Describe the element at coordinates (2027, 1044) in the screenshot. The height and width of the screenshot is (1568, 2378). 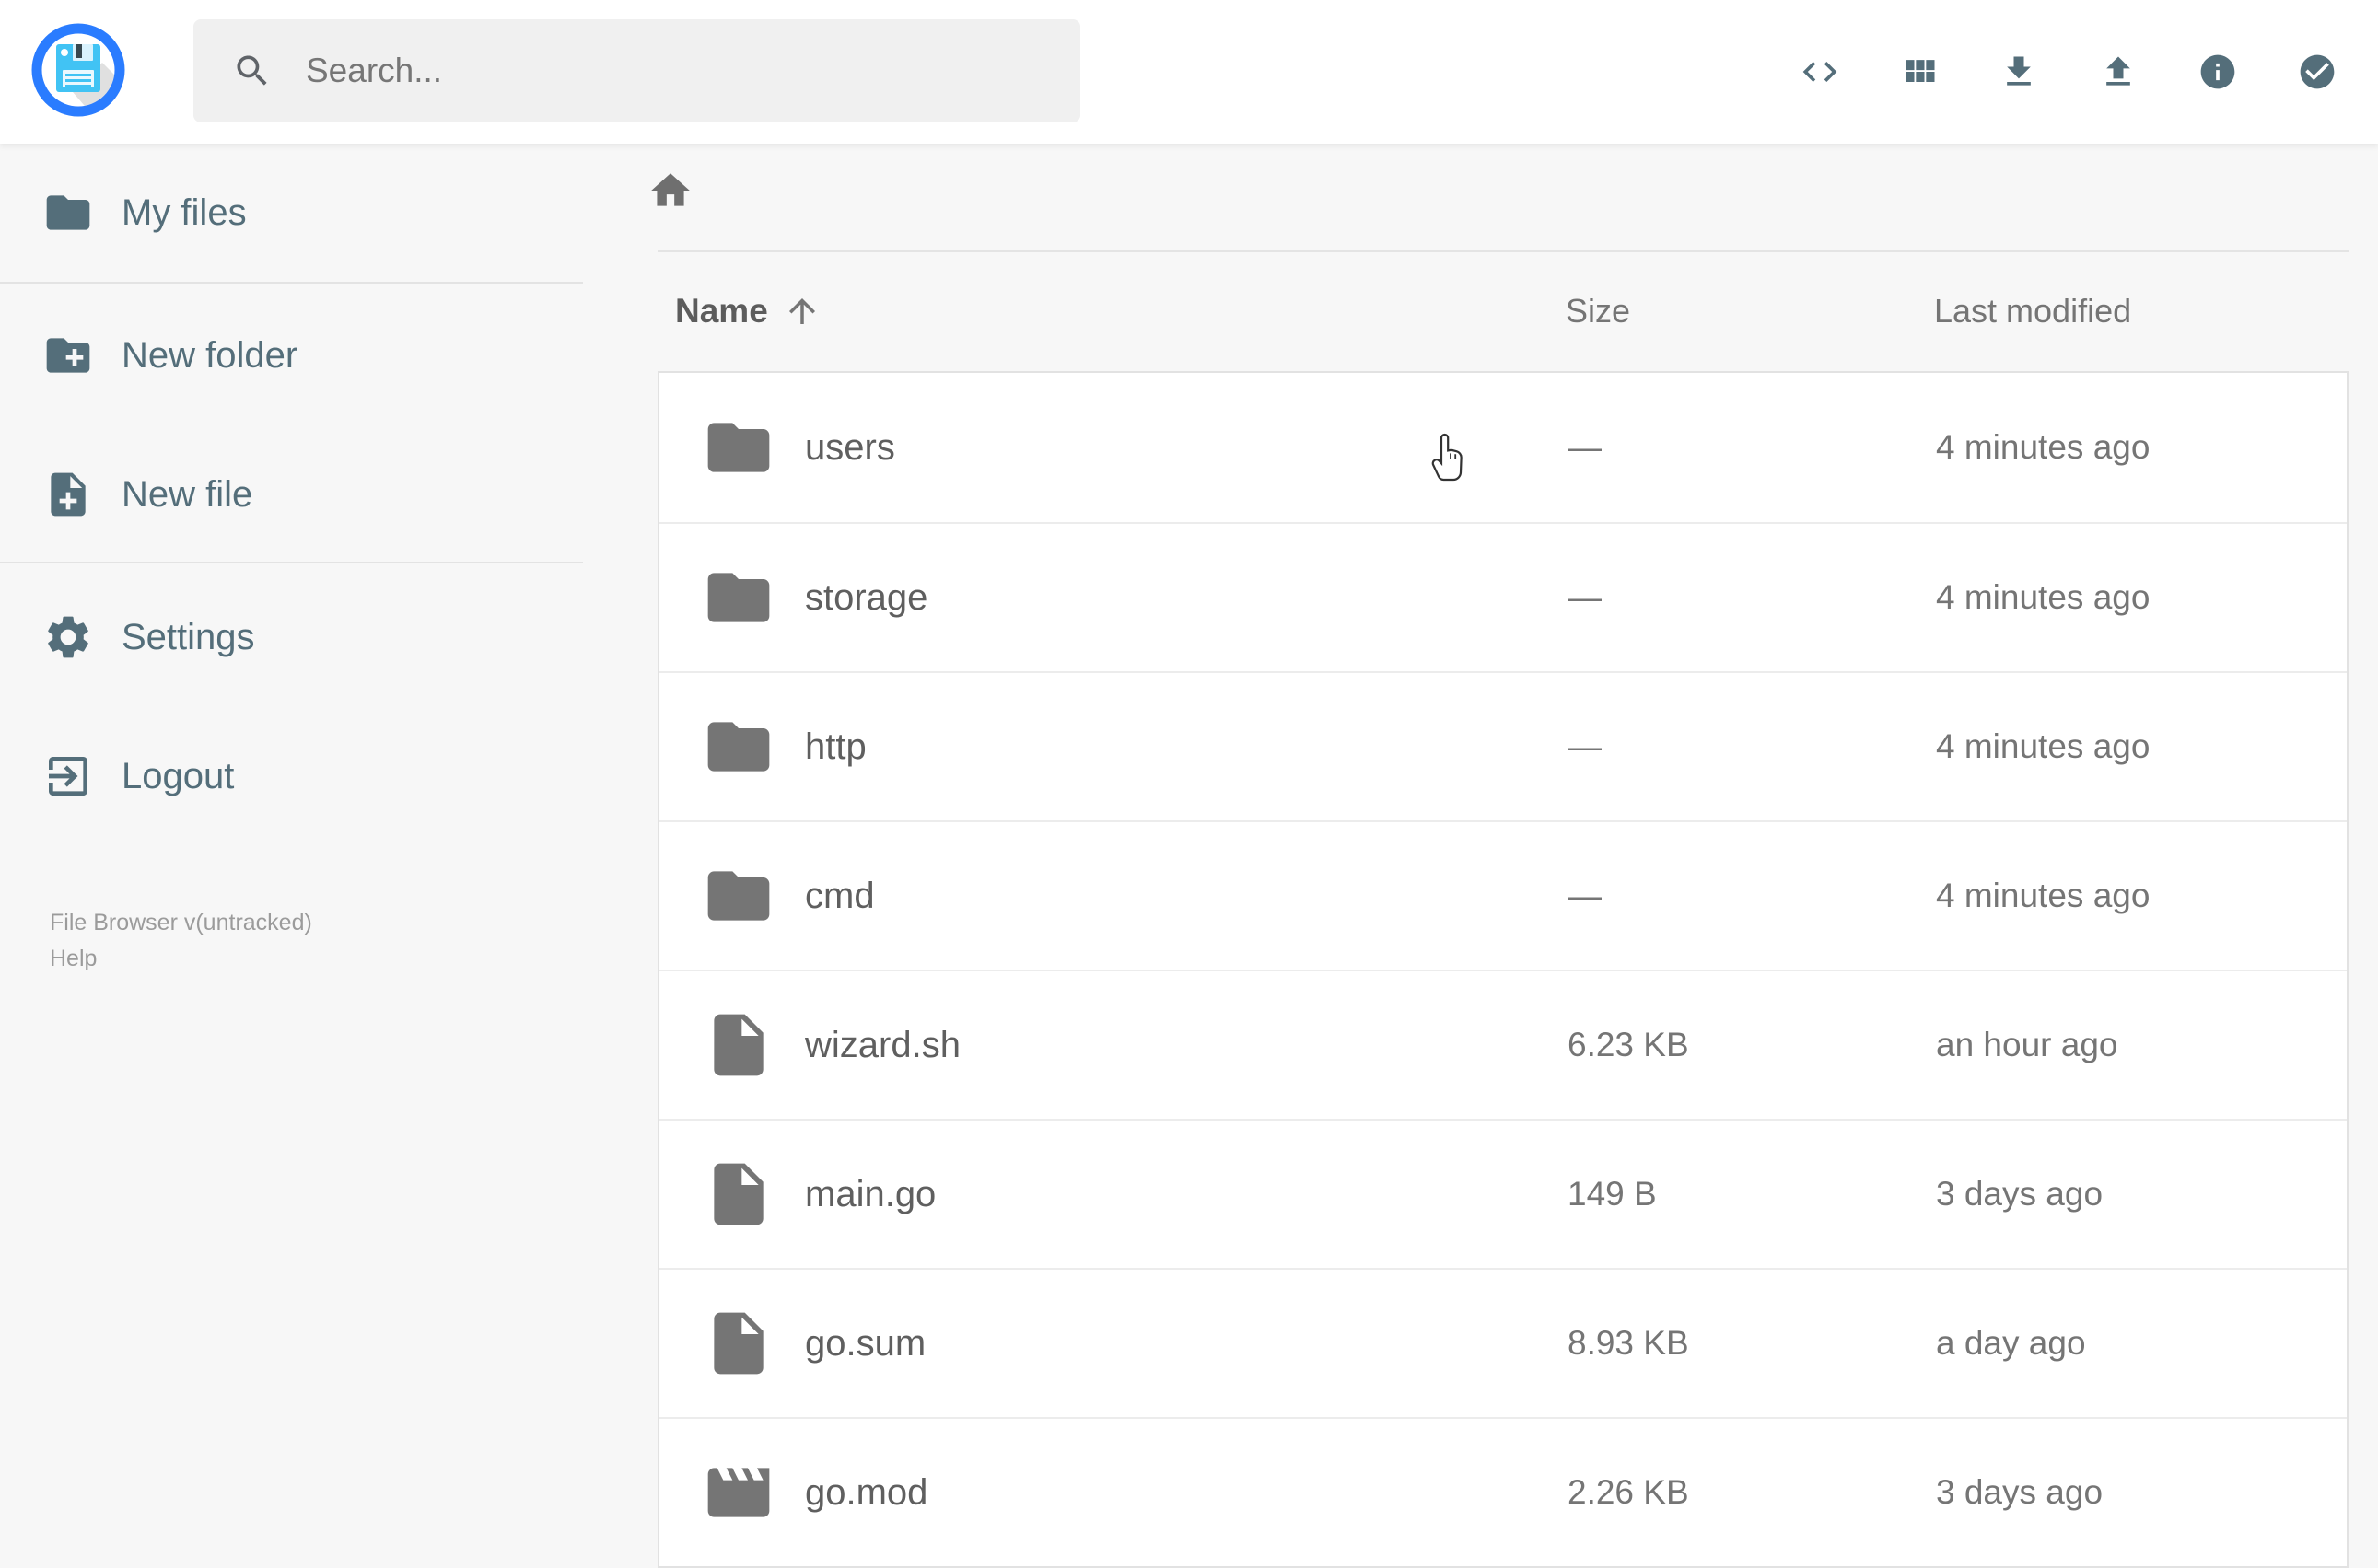
I see `file-modified: an hour ago` at that location.